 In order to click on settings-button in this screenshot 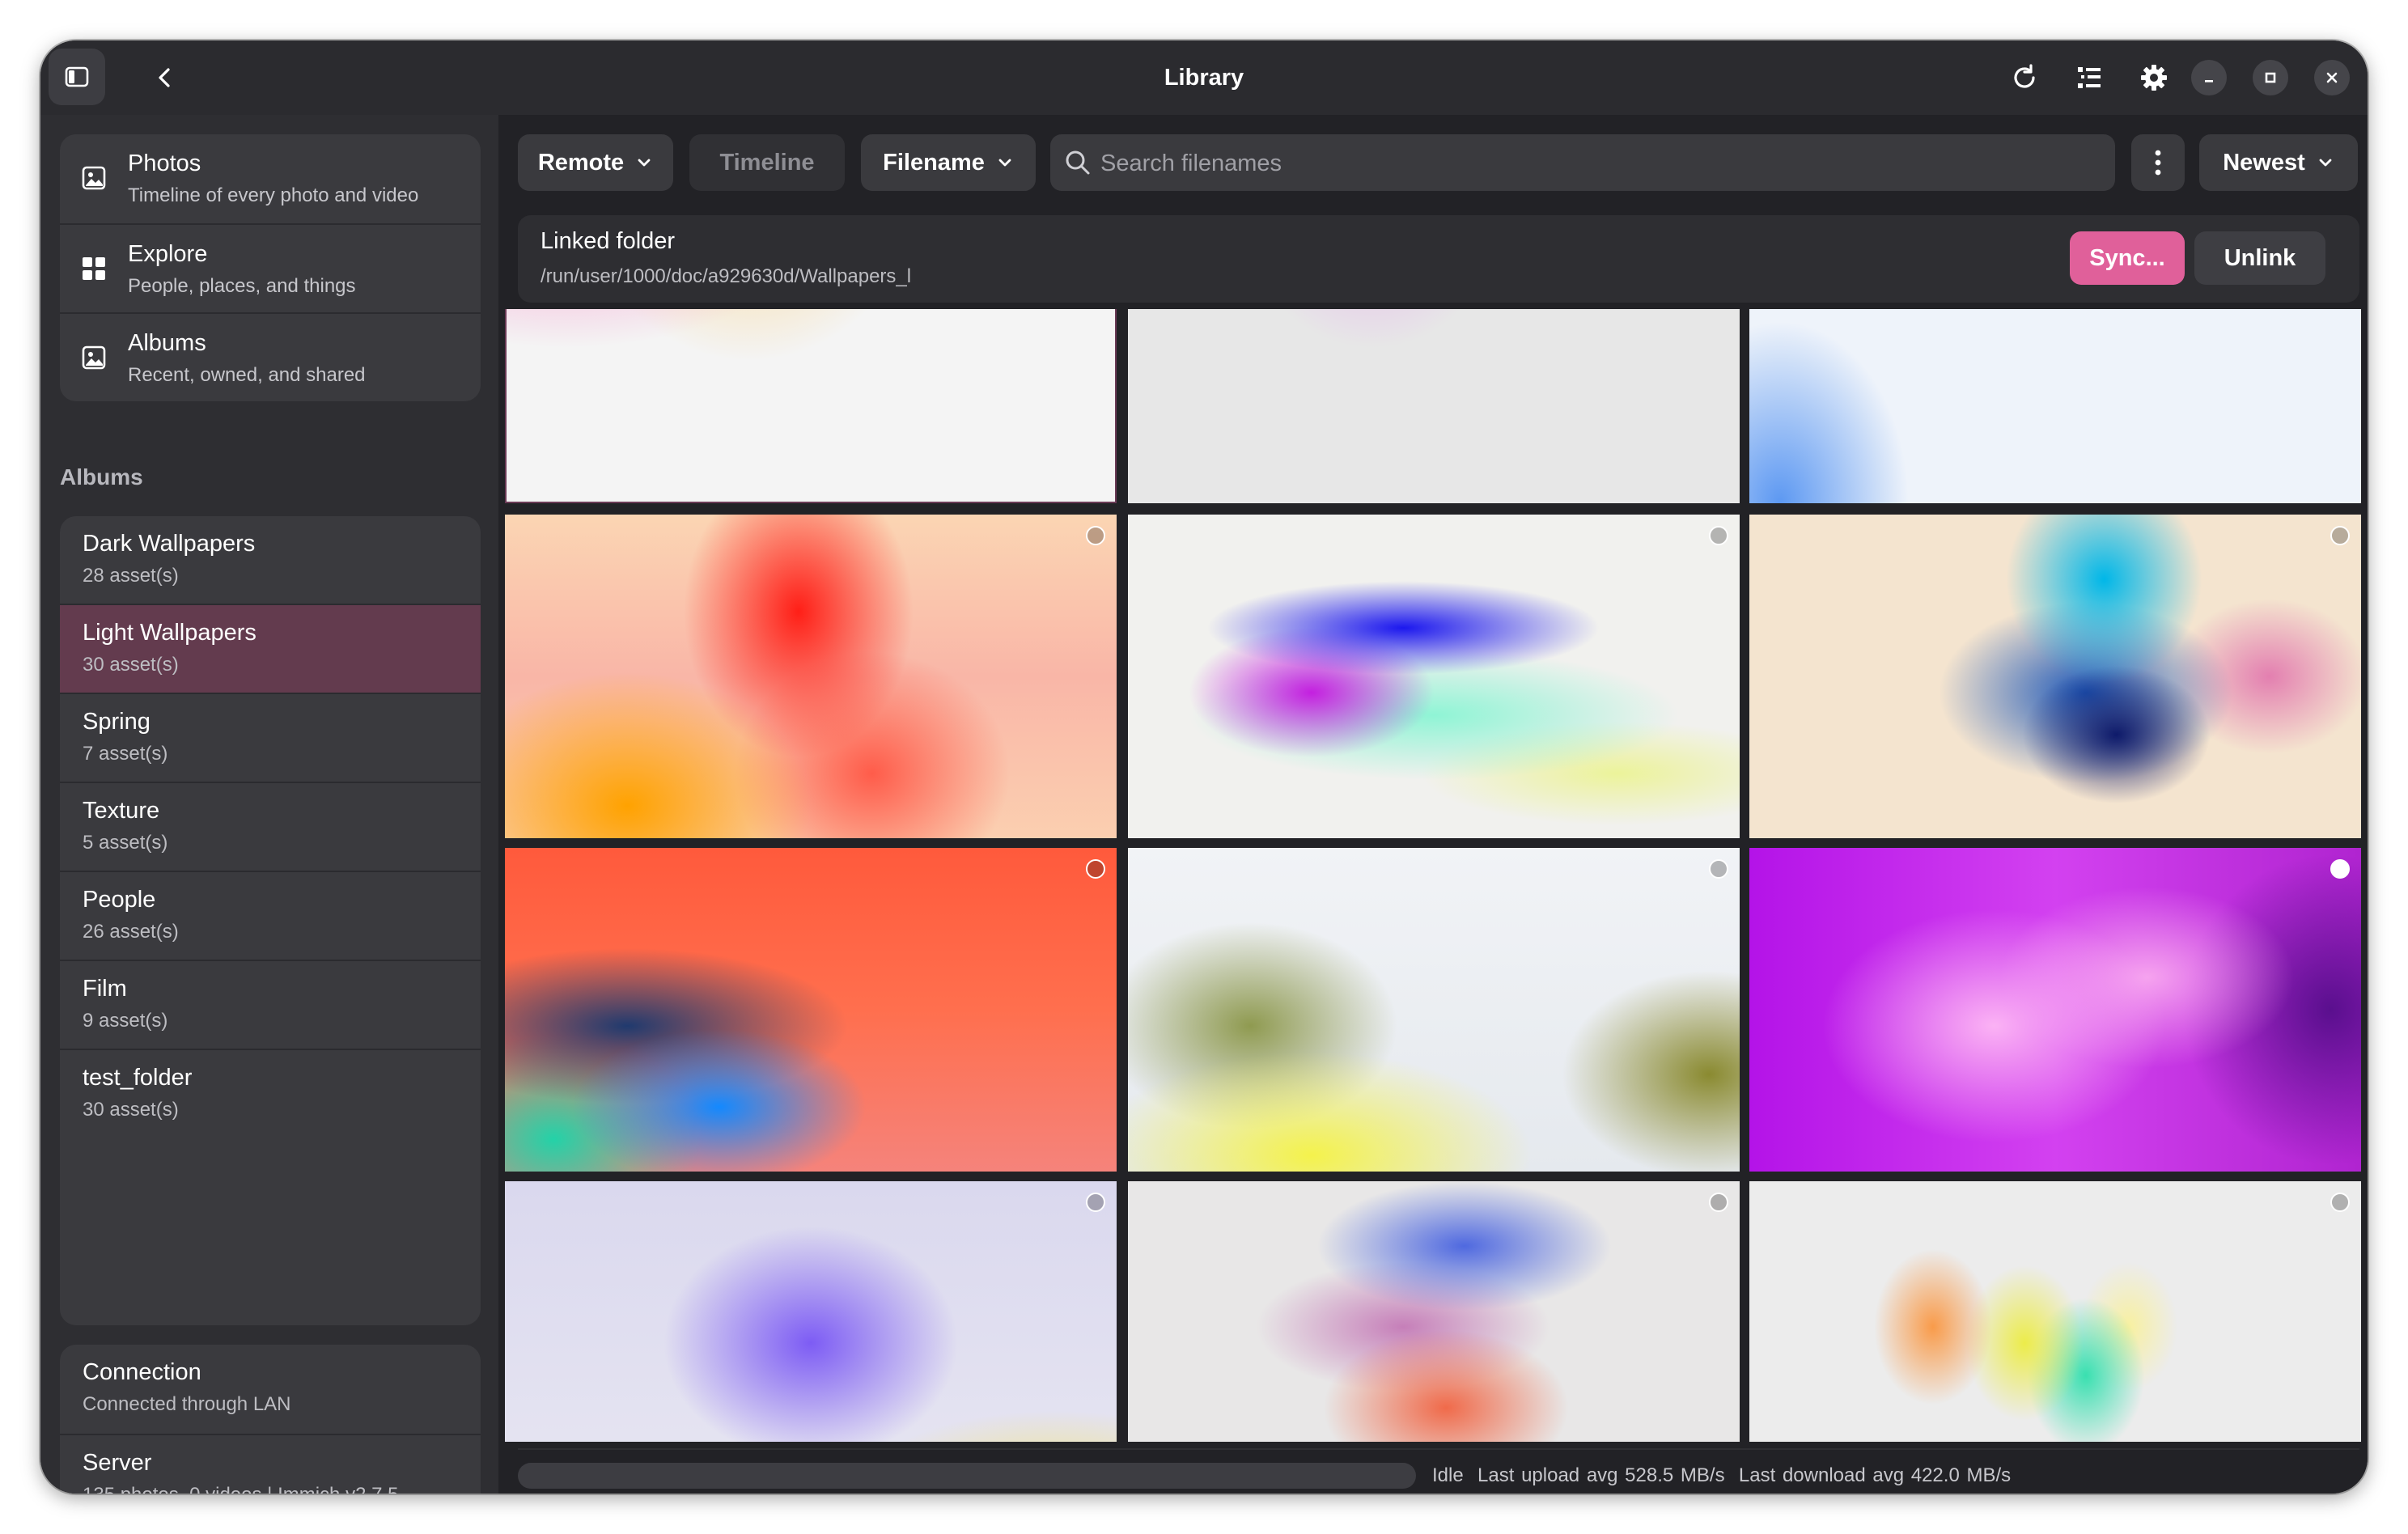, I will do `click(2154, 78)`.